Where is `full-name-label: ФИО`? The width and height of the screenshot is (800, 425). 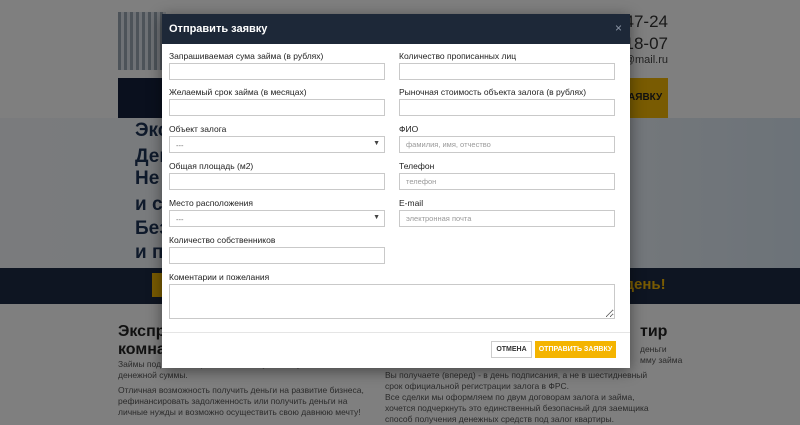 full-name-label: ФИО is located at coordinates (409, 129).